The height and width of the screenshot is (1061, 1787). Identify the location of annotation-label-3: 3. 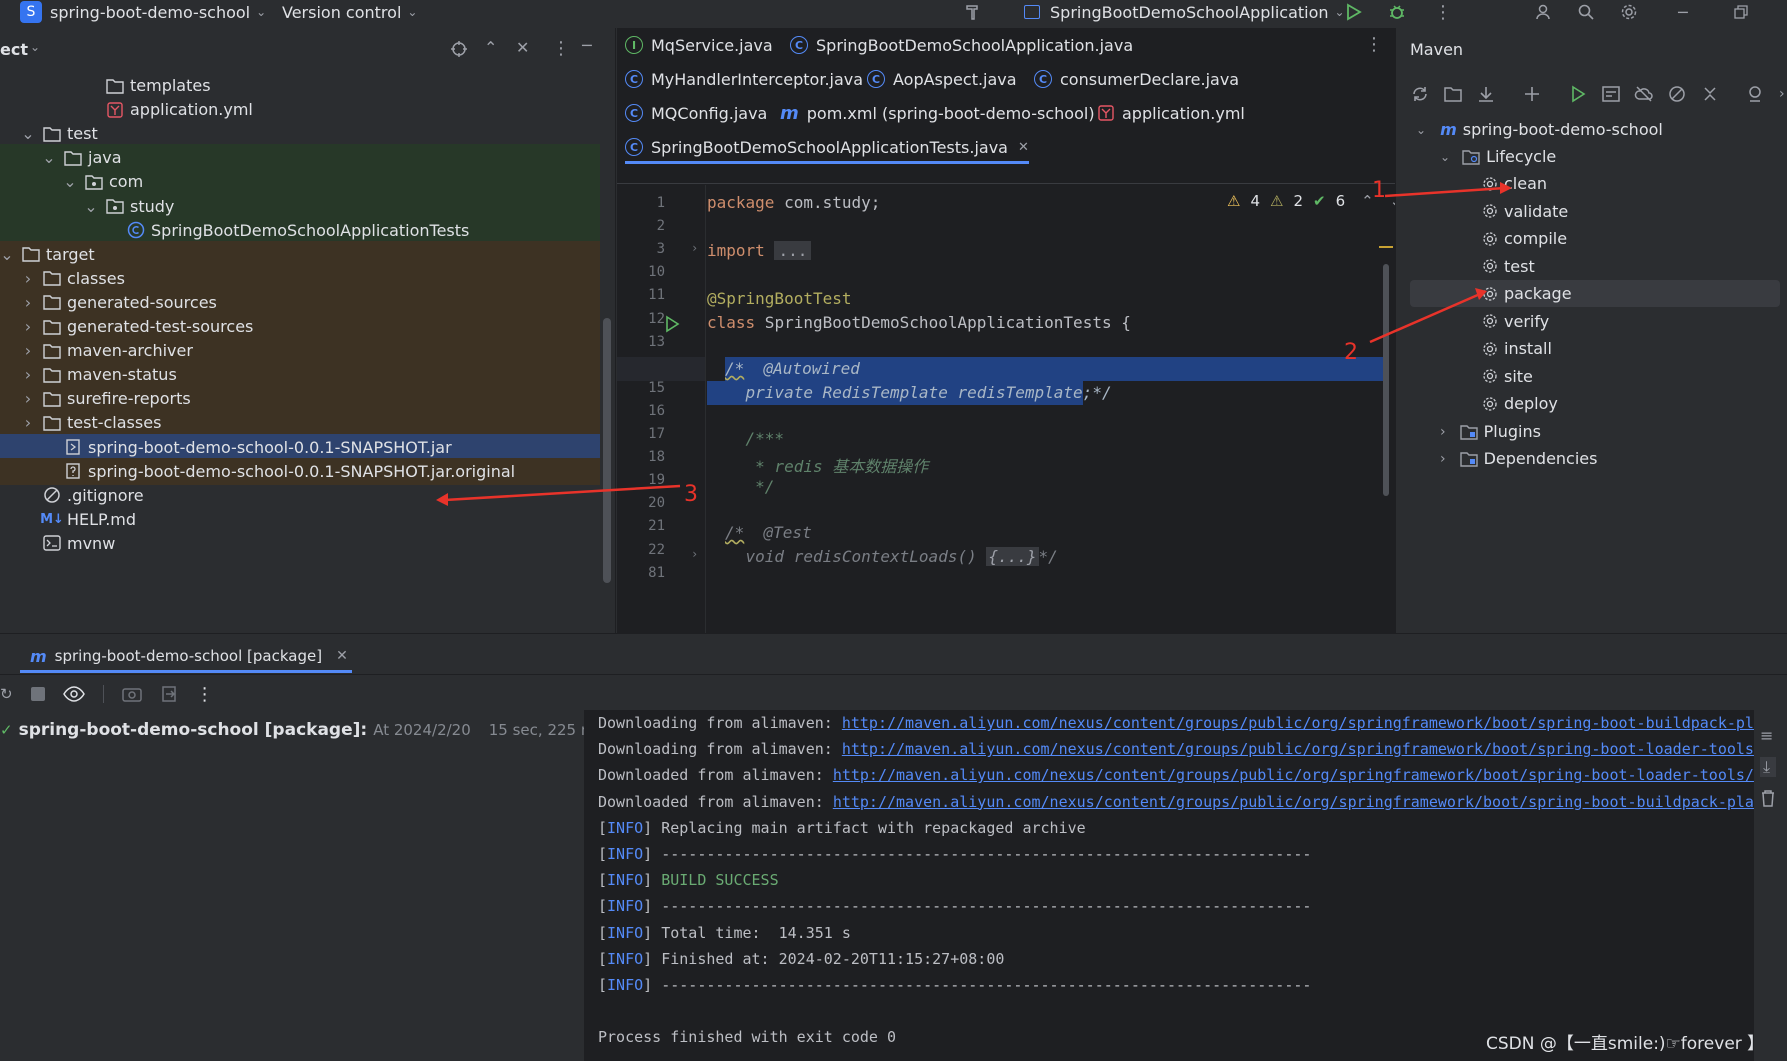
(691, 494).